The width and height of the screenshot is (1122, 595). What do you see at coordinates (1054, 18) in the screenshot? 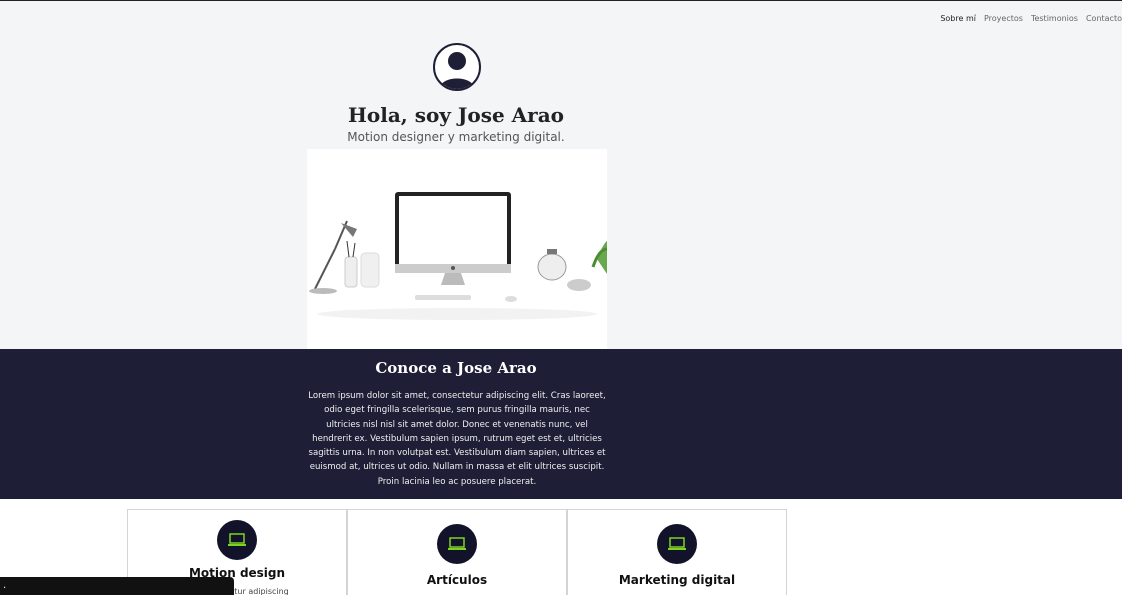
I see `nav-link-testimonios: Testimonios` at bounding box center [1054, 18].